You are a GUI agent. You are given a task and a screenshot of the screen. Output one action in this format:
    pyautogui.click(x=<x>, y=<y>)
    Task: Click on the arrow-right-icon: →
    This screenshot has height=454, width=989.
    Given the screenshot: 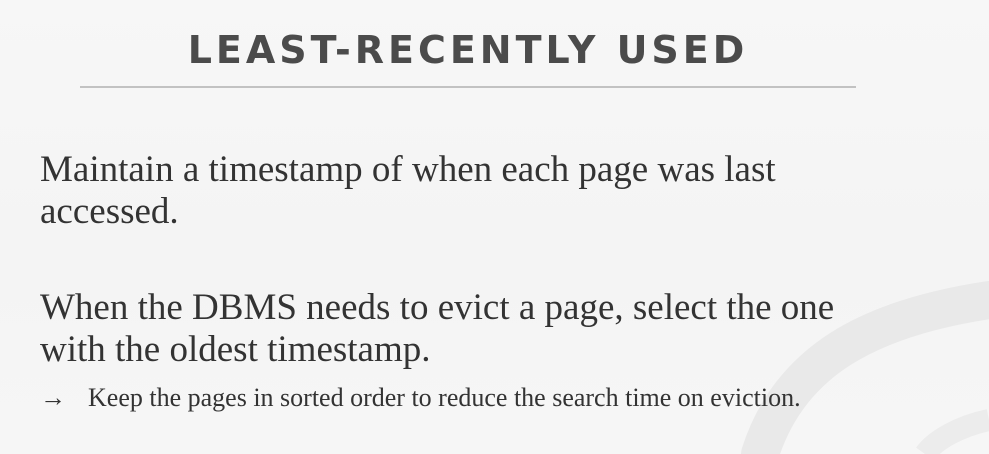 What is the action you would take?
    pyautogui.click(x=53, y=397)
    